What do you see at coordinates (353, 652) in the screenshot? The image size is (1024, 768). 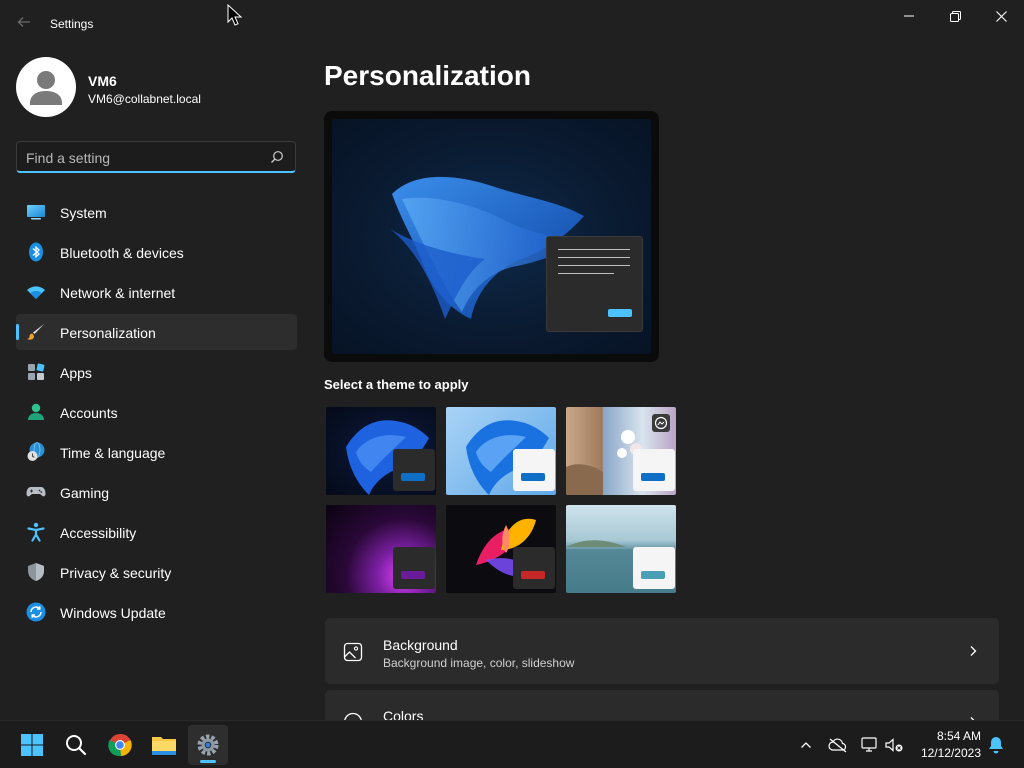 I see `image-icon` at bounding box center [353, 652].